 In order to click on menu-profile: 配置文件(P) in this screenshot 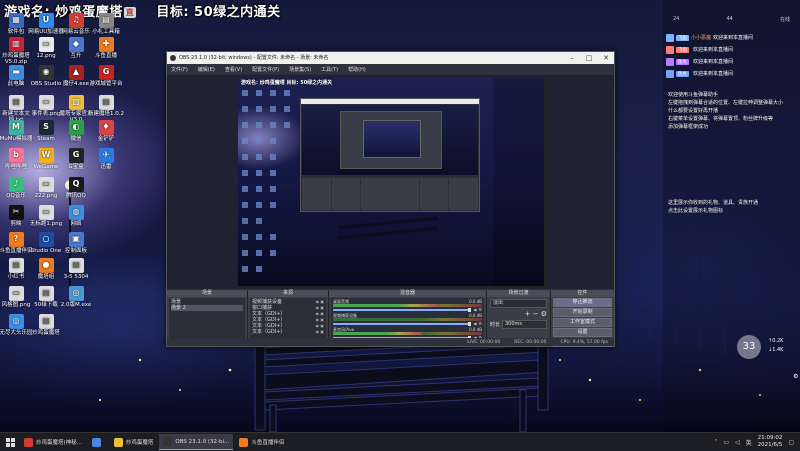, I will do `click(265, 69)`.